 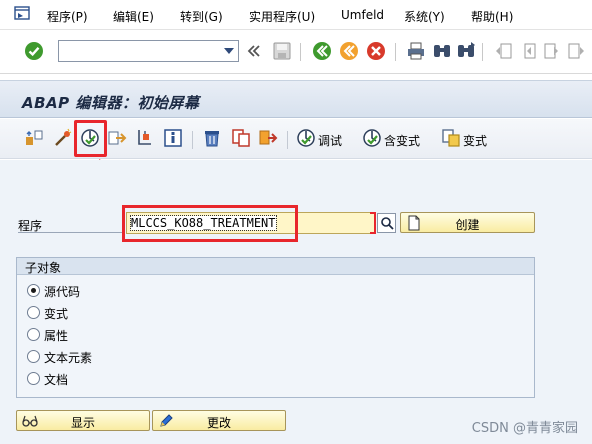 What do you see at coordinates (362, 15) in the screenshot?
I see `menu-environment: Umfeld` at bounding box center [362, 15].